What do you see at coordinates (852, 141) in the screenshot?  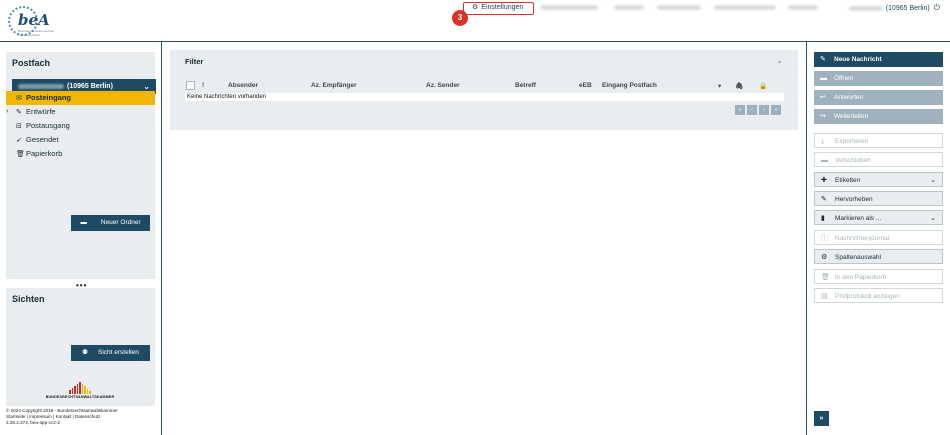 I see `action-label: Exportieren` at bounding box center [852, 141].